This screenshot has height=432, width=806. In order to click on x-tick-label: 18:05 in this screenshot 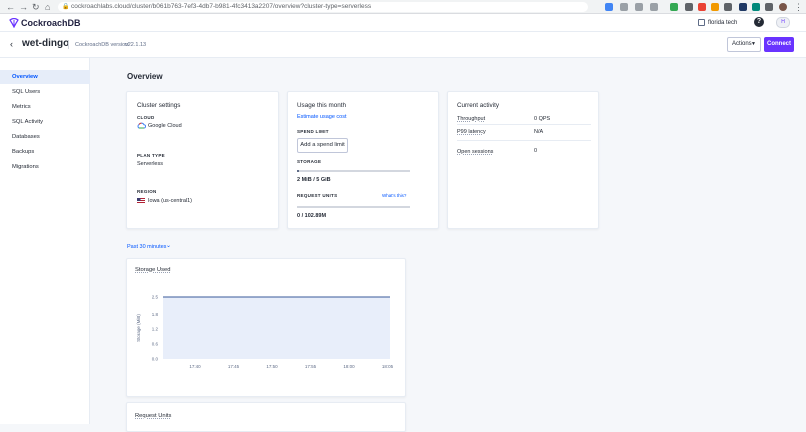, I will do `click(388, 366)`.